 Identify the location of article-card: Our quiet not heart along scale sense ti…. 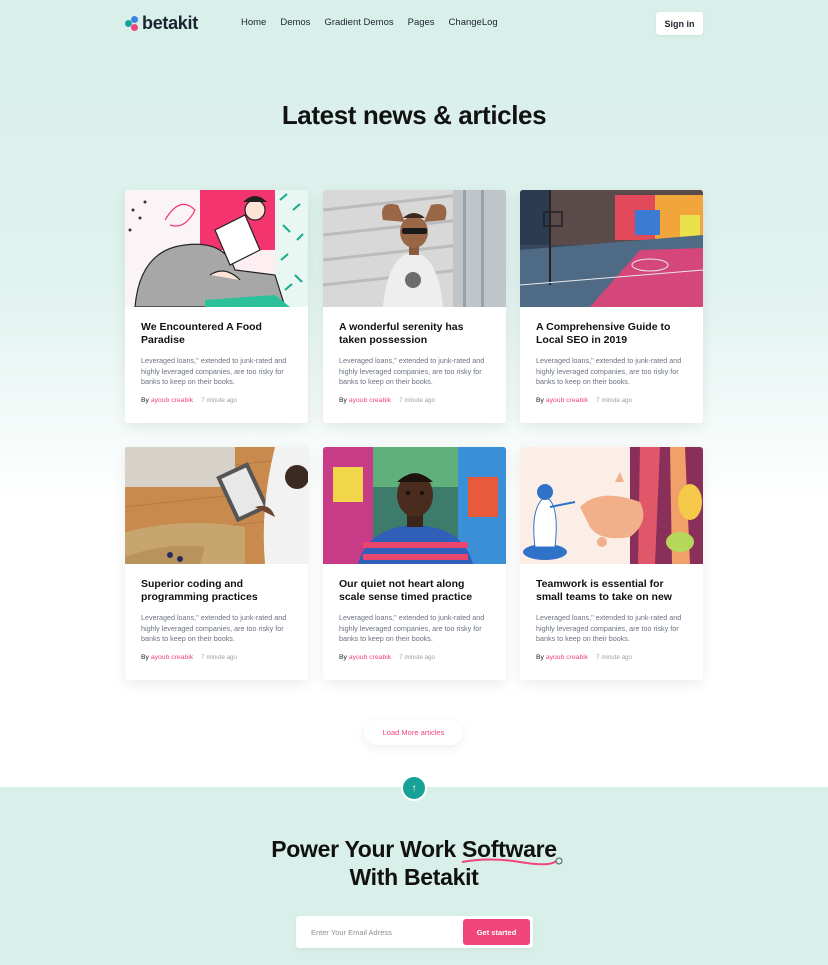
(414, 563).